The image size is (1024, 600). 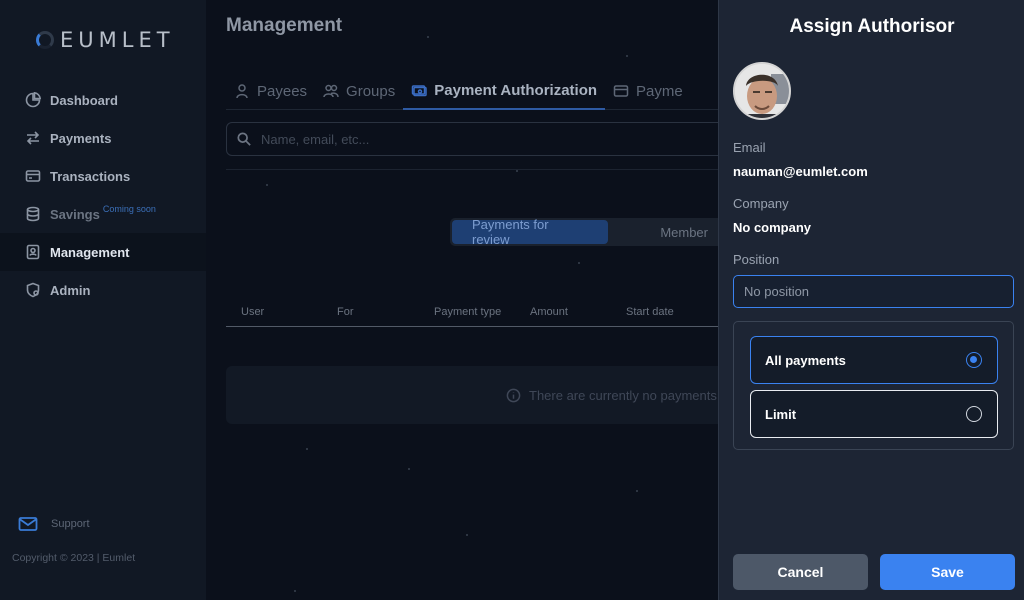 What do you see at coordinates (33, 214) in the screenshot?
I see `database-icon` at bounding box center [33, 214].